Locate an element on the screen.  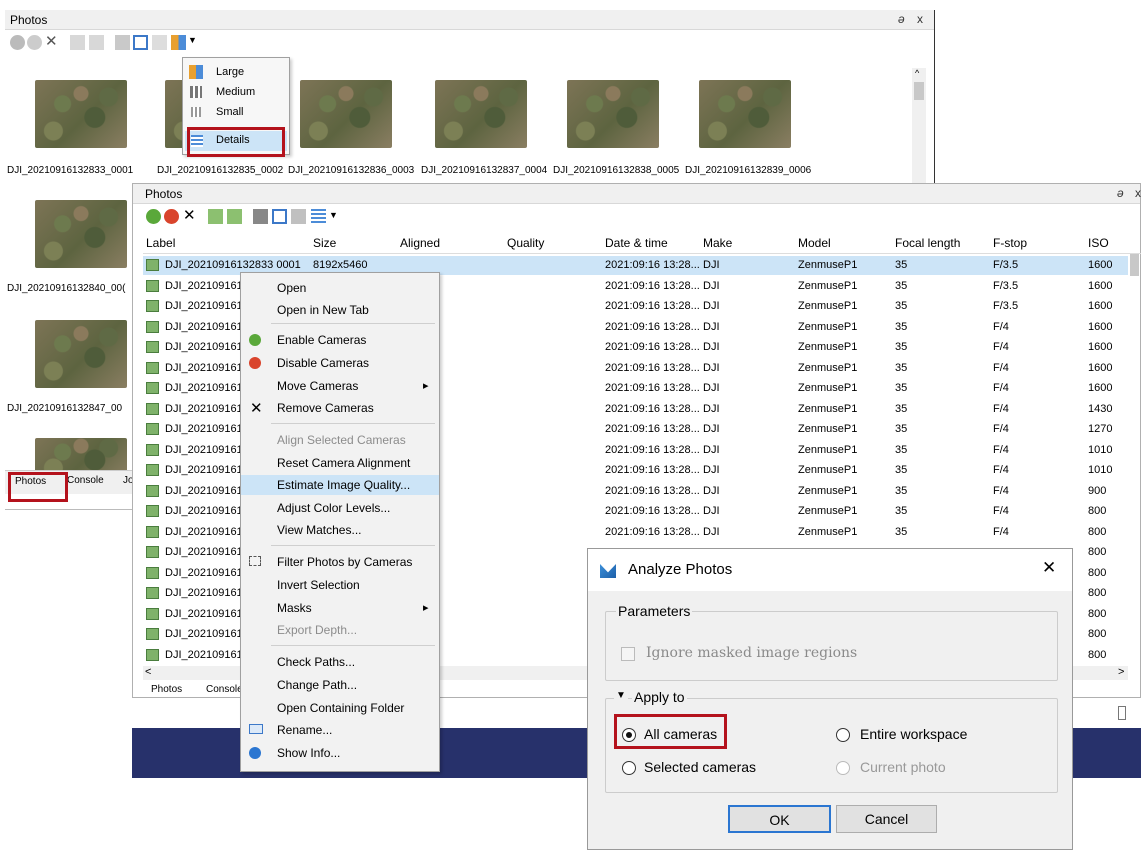
scroll-up-icon: ^ is located at coordinates (917, 73).